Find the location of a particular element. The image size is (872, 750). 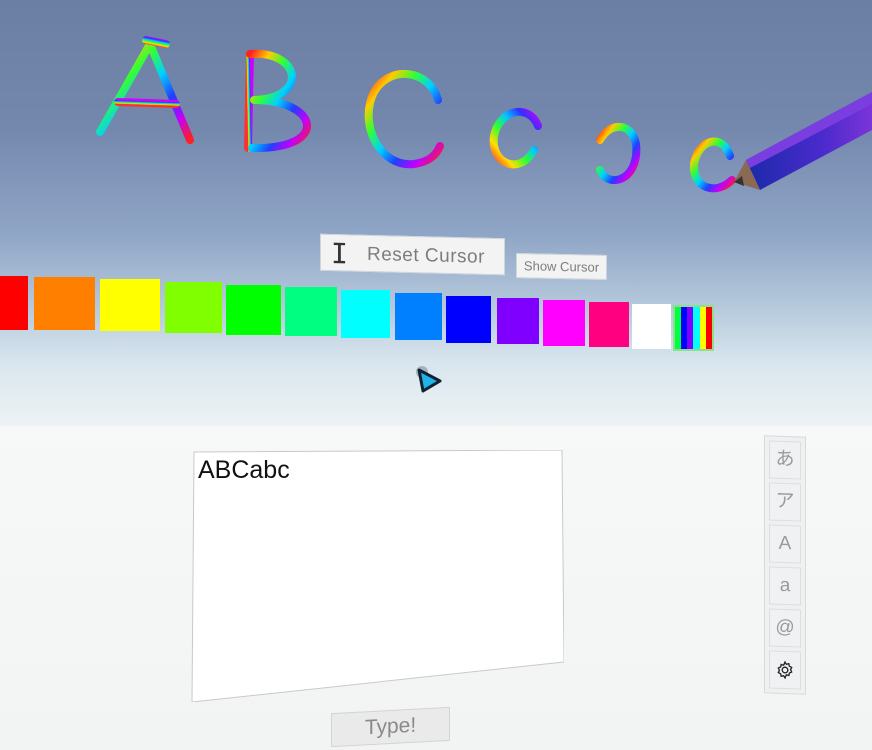

text-editor-panel: ABCabc is located at coordinates (377, 576).